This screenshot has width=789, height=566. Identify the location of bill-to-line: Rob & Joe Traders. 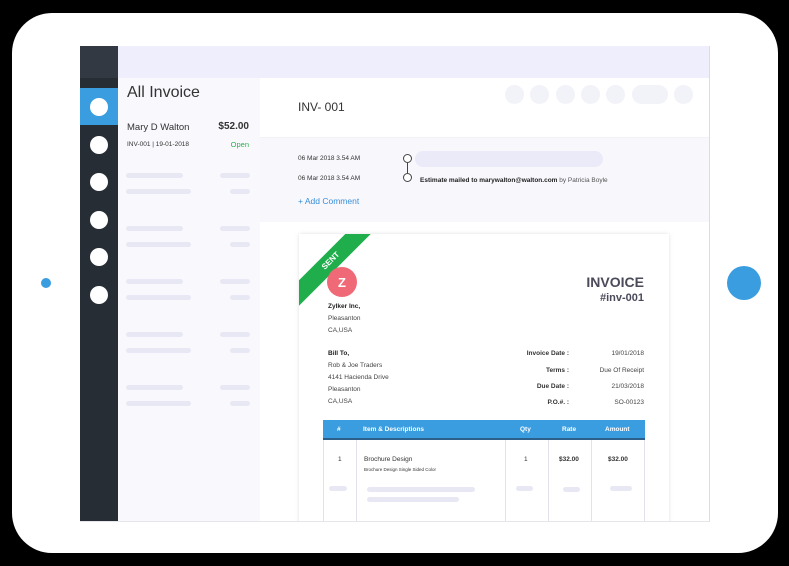
(355, 365).